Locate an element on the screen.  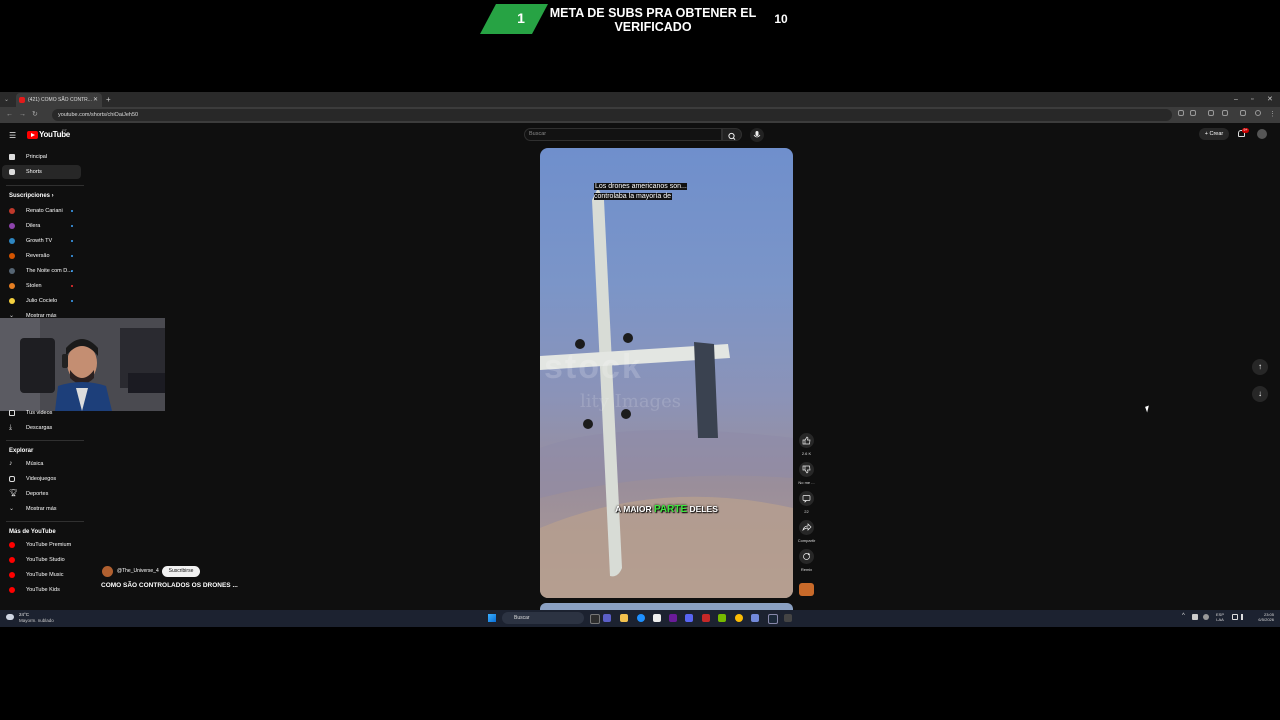
sidebar-item-shorts: Shorts is located at coordinates (42, 172).